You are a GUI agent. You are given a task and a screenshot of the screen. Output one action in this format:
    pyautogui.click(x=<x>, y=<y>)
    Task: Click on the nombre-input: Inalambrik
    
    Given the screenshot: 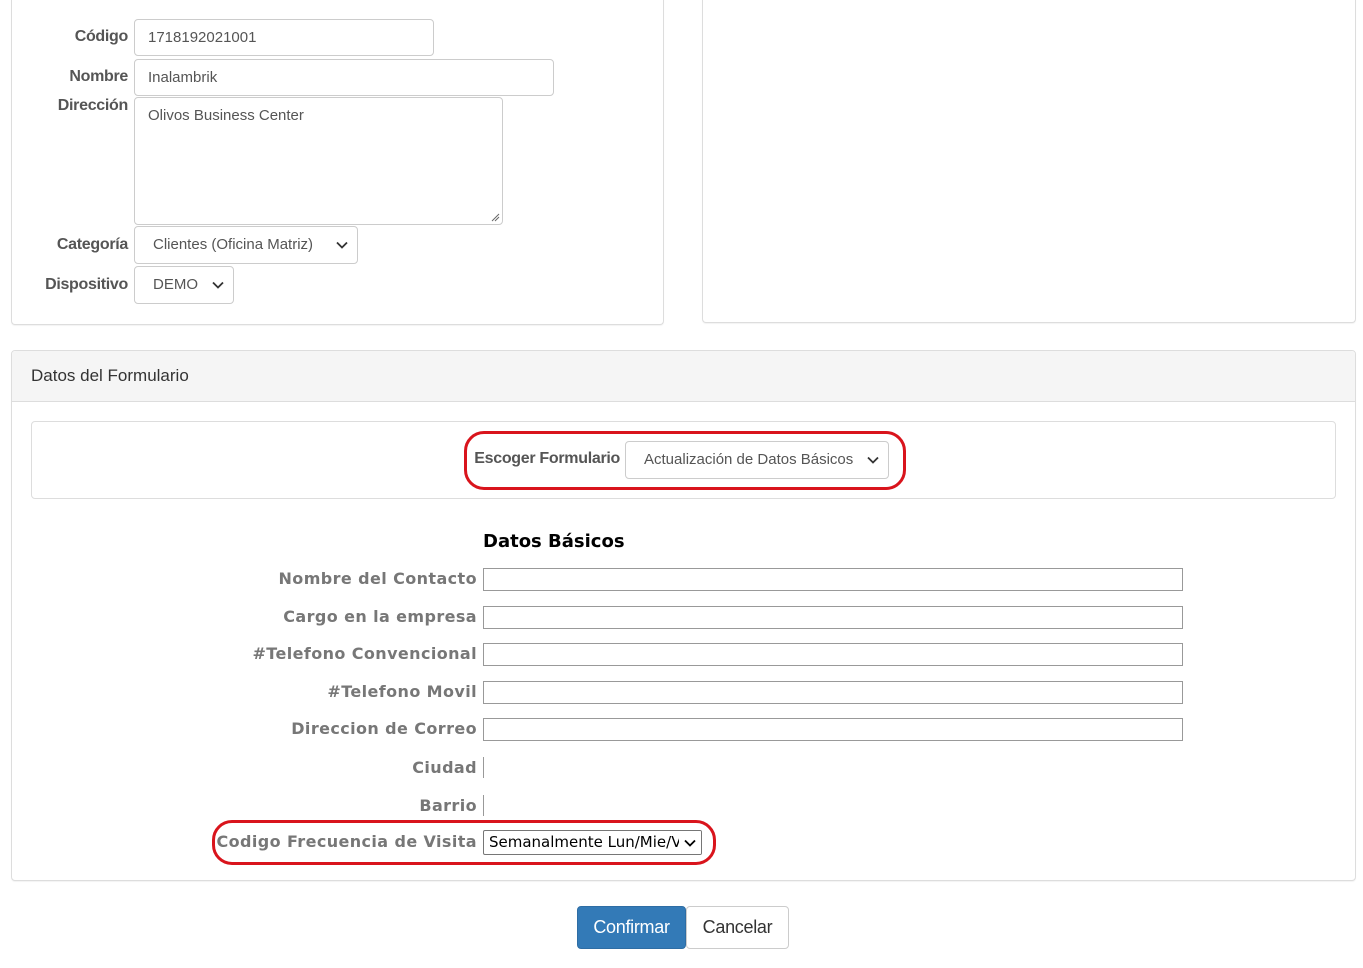 What is the action you would take?
    pyautogui.click(x=344, y=77)
    